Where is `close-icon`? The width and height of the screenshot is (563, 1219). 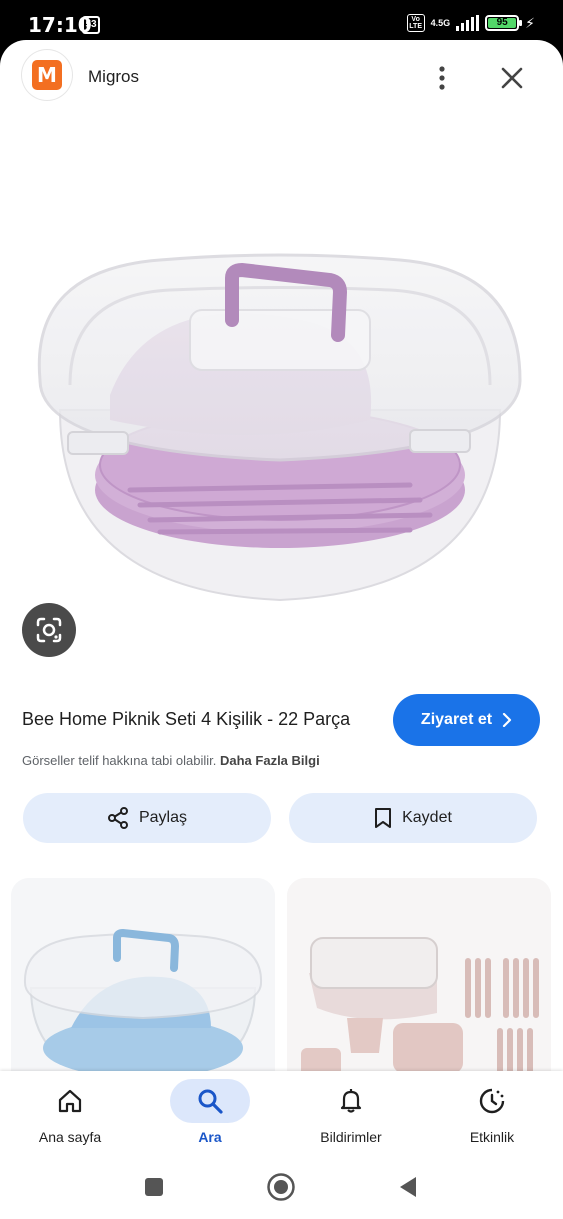
close-icon is located at coordinates (512, 78).